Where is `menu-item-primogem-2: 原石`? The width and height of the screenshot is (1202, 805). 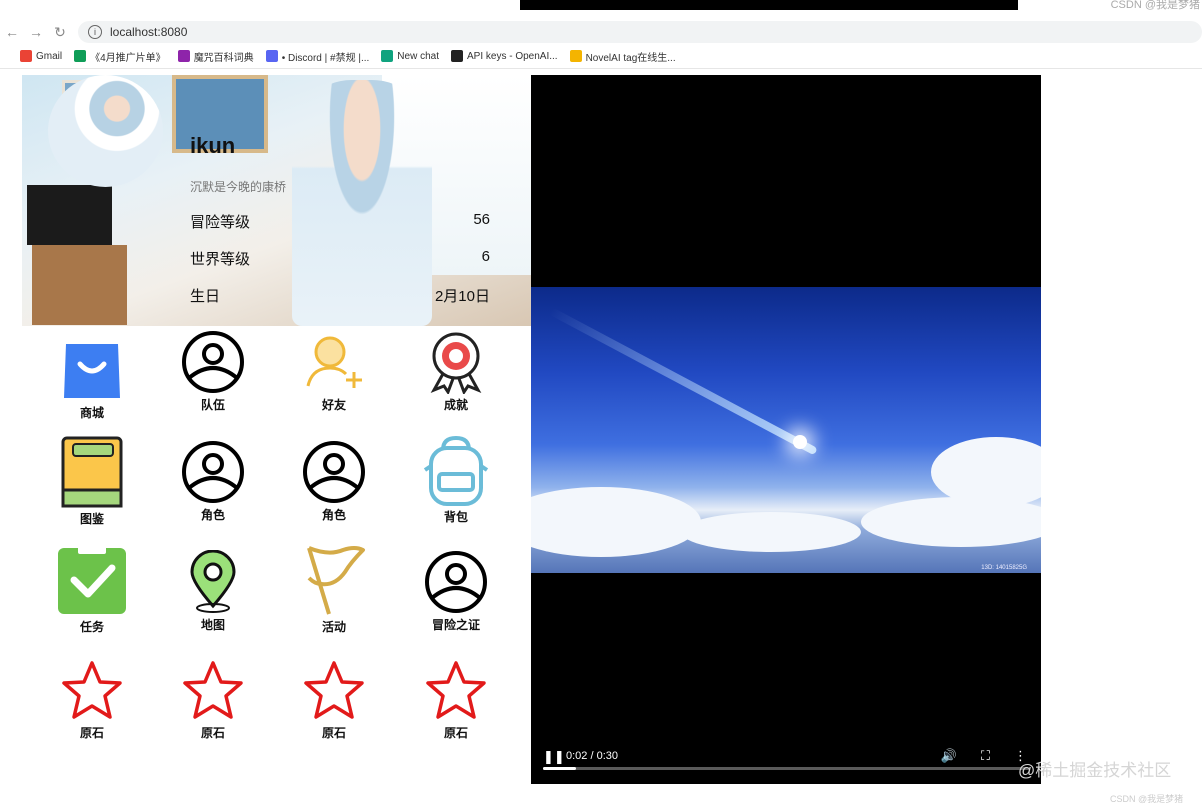
menu-item-primogem-2: 原石 is located at coordinates (213, 700).